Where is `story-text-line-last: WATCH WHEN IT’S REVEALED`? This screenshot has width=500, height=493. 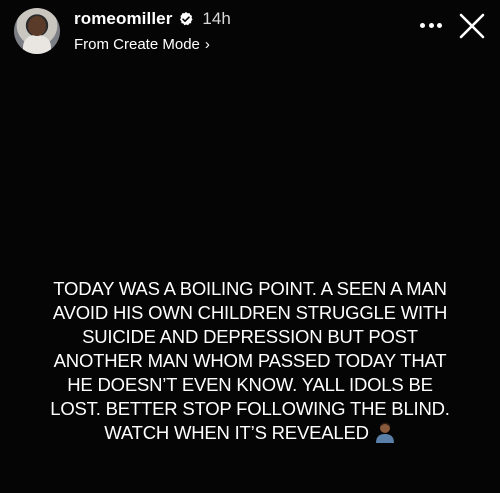
story-text-line-last: WATCH WHEN IT’S REVEALED is located at coordinates (250, 433).